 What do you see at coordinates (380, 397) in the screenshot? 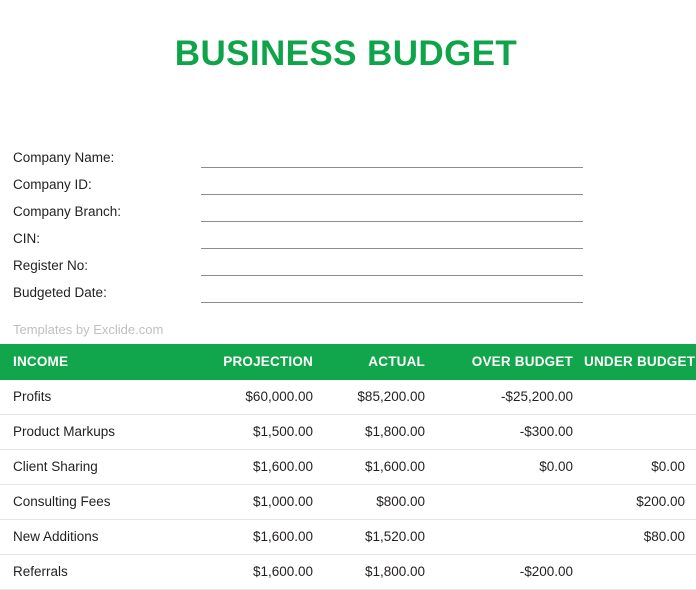
I see `cell-actual: $85,200.00` at bounding box center [380, 397].